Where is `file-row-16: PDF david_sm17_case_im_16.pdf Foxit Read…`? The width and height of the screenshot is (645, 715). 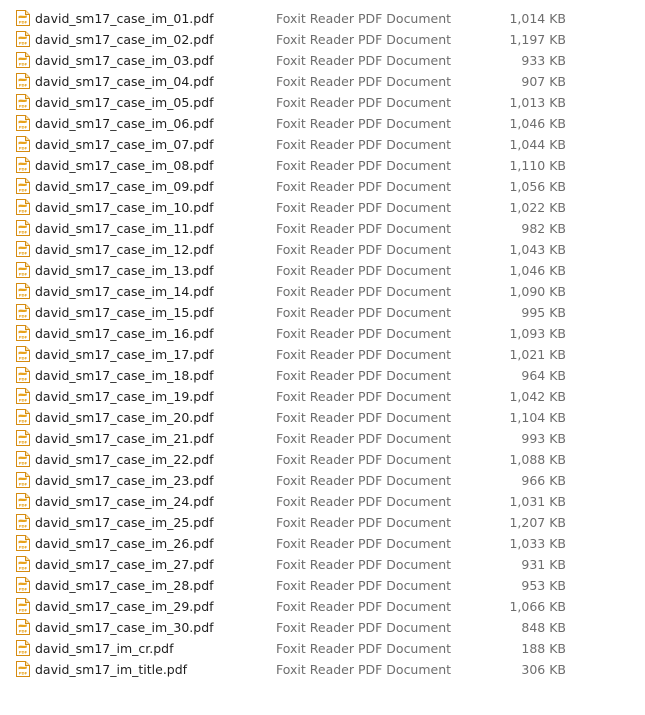
file-row-16: PDF david_sm17_case_im_16.pdf Foxit Read… is located at coordinates (322, 333).